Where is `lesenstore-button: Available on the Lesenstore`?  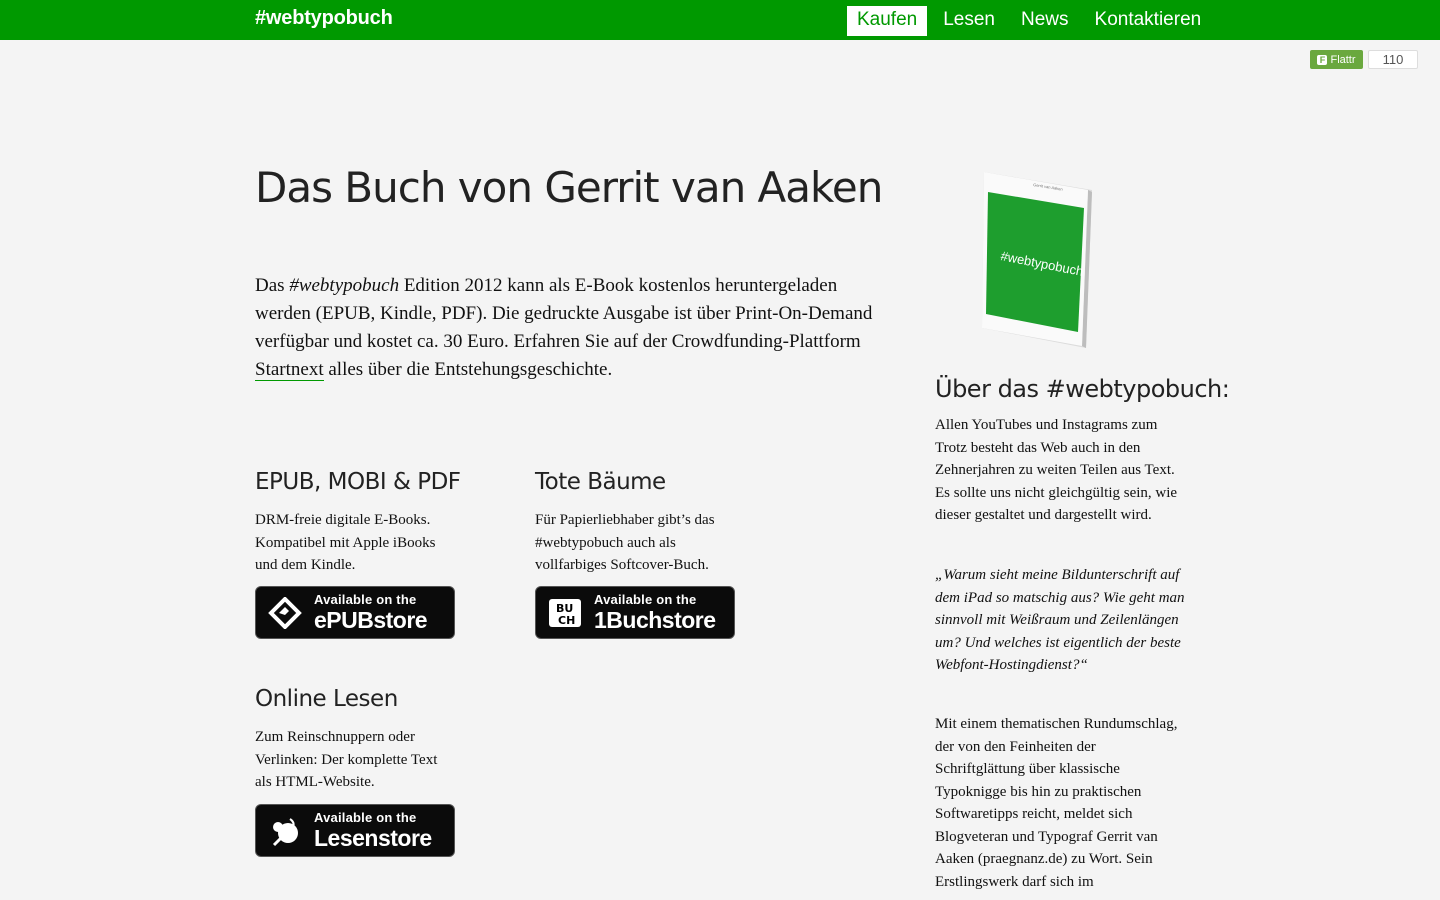 lesenstore-button: Available on the Lesenstore is located at coordinates (355, 830).